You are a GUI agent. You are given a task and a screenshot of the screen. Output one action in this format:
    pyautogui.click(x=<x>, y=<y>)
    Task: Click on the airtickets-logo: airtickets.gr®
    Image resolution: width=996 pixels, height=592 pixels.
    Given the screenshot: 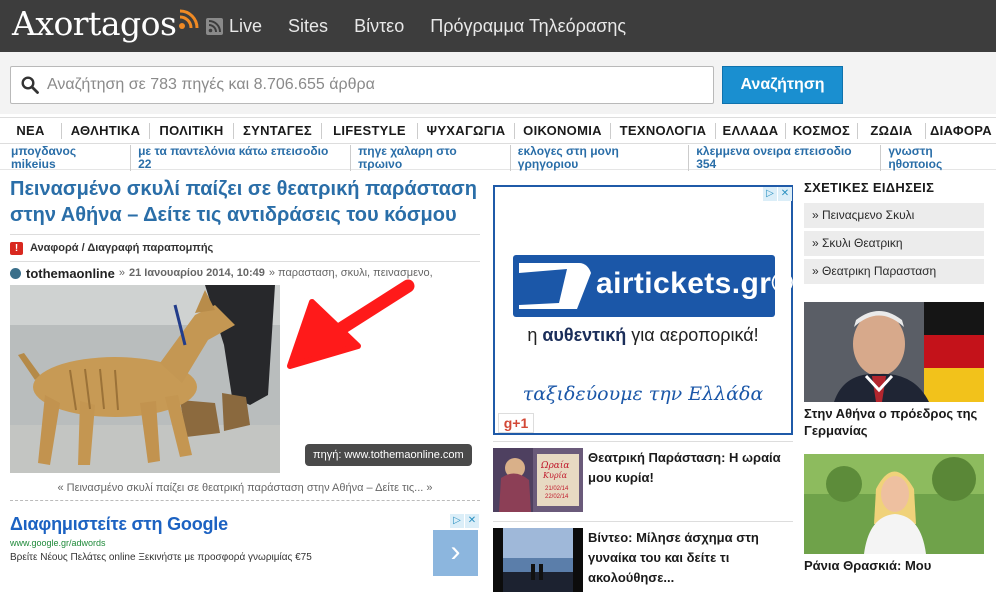 What is the action you would take?
    pyautogui.click(x=653, y=286)
    